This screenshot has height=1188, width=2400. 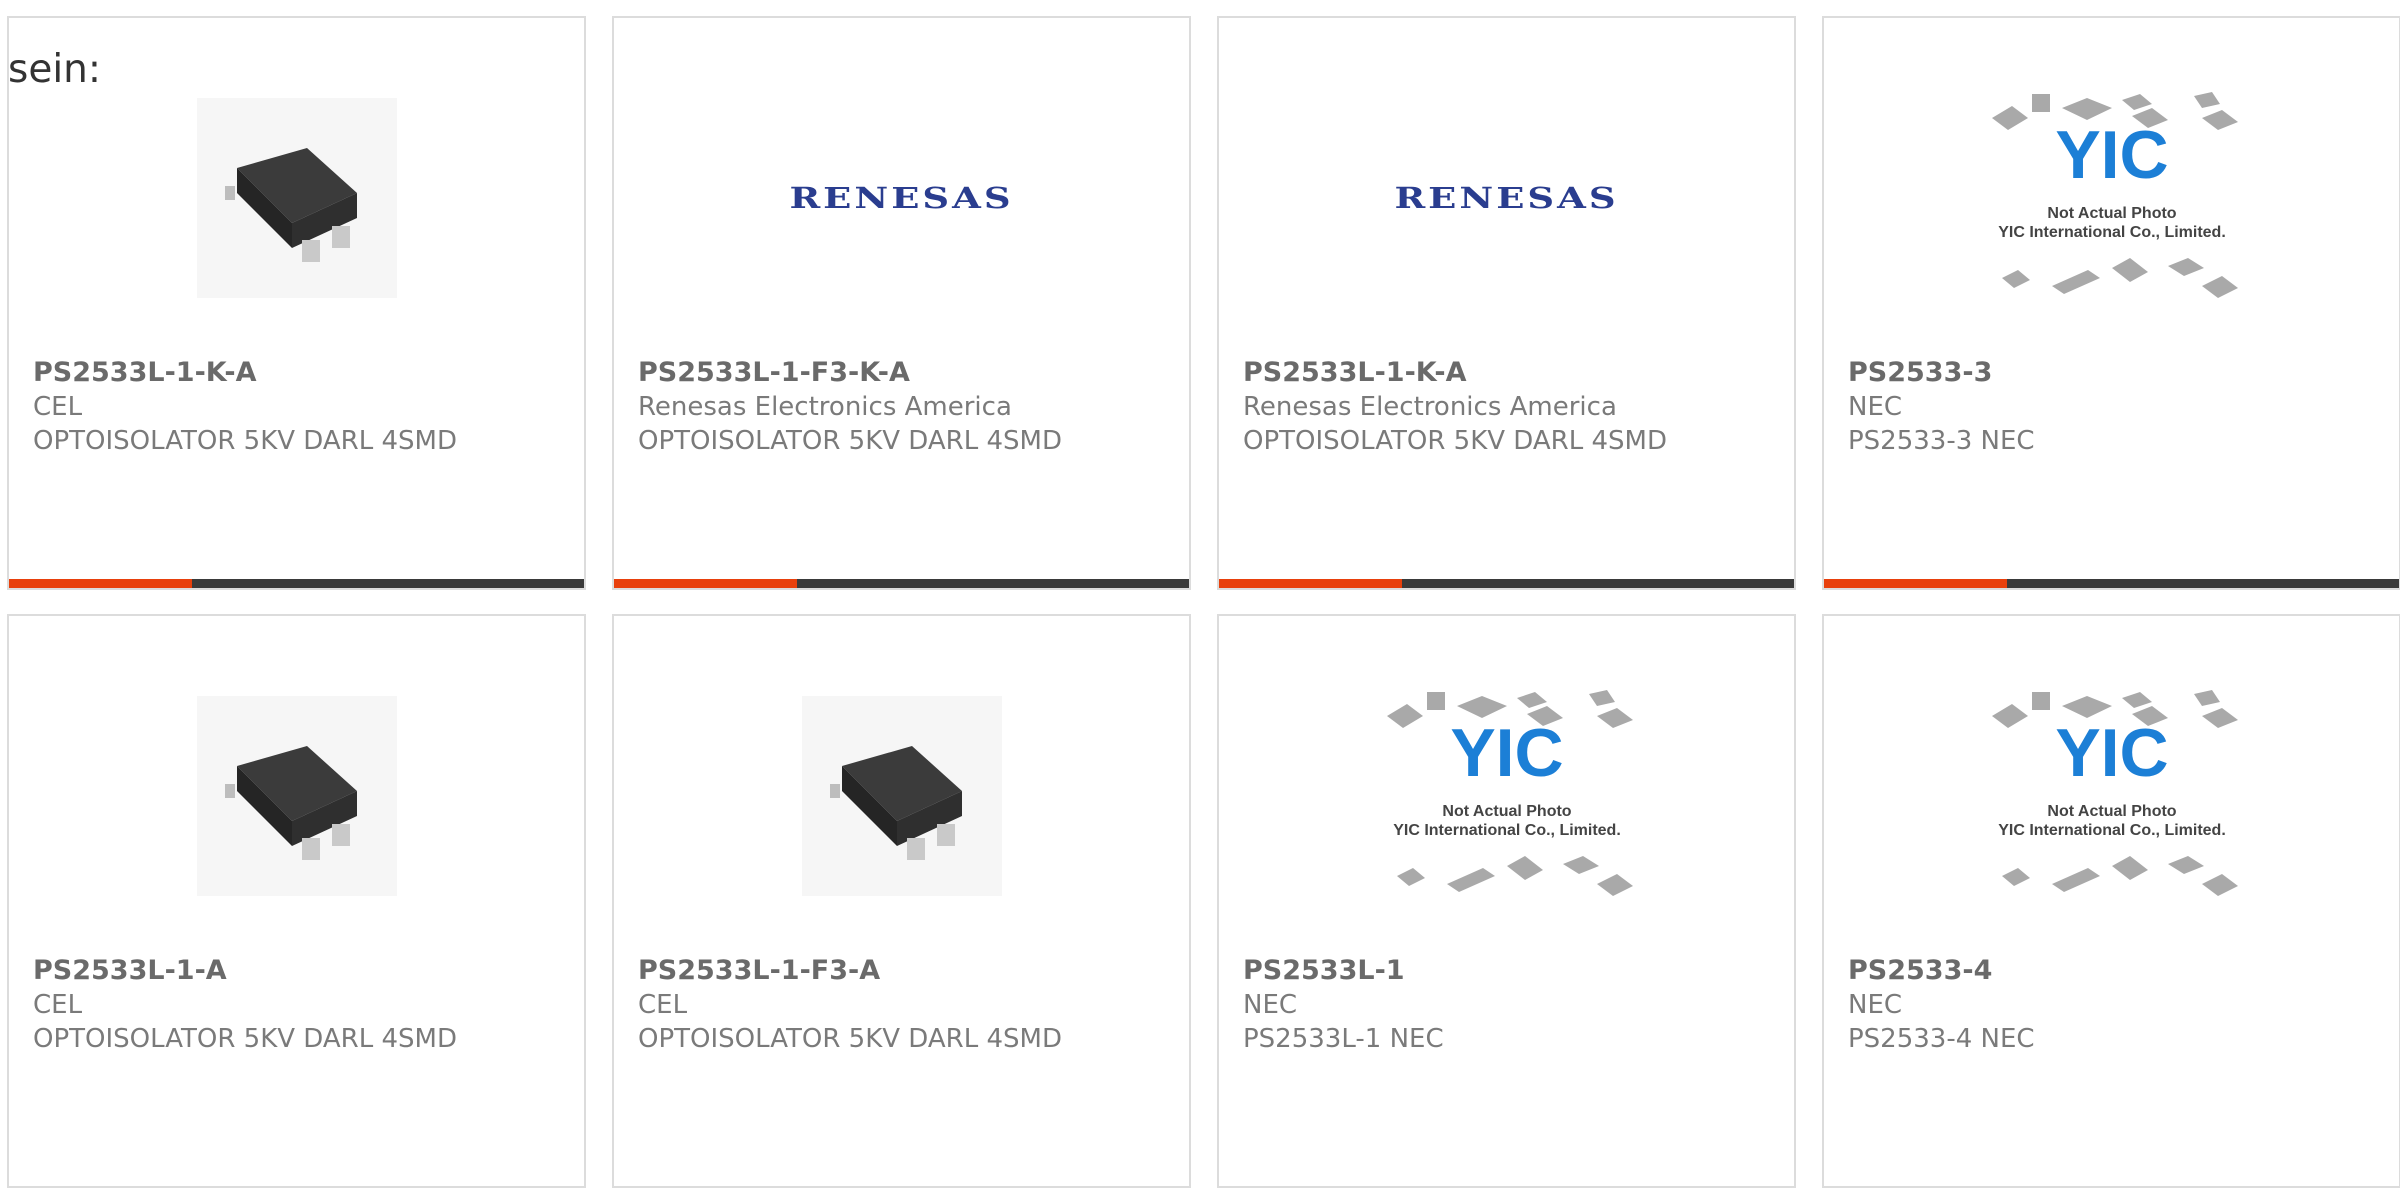 I want to click on product-info: PS2533-4 NEC PS2533-4 NEC, so click(x=2113, y=1005).